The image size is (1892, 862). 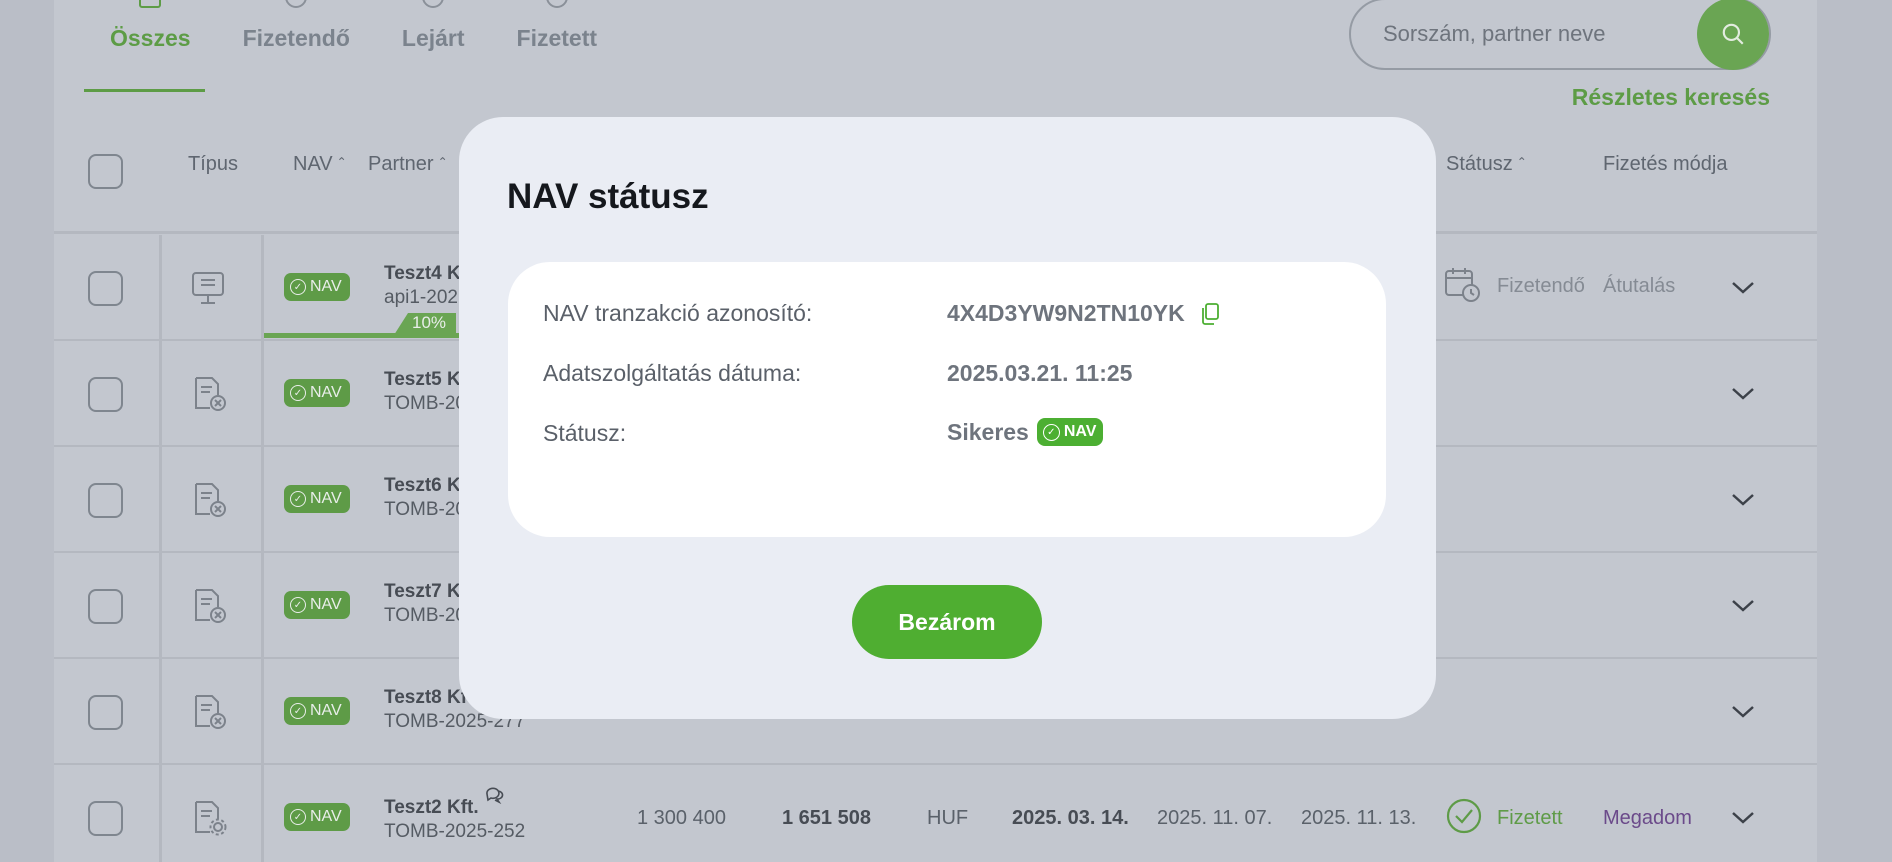 I want to click on copy-icon, so click(x=1210, y=314).